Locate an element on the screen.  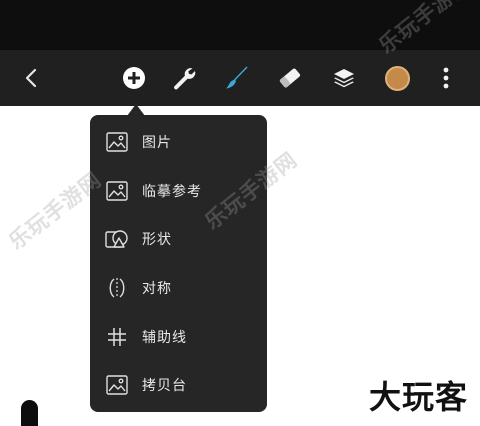
brush-icon is located at coordinates (237, 77).